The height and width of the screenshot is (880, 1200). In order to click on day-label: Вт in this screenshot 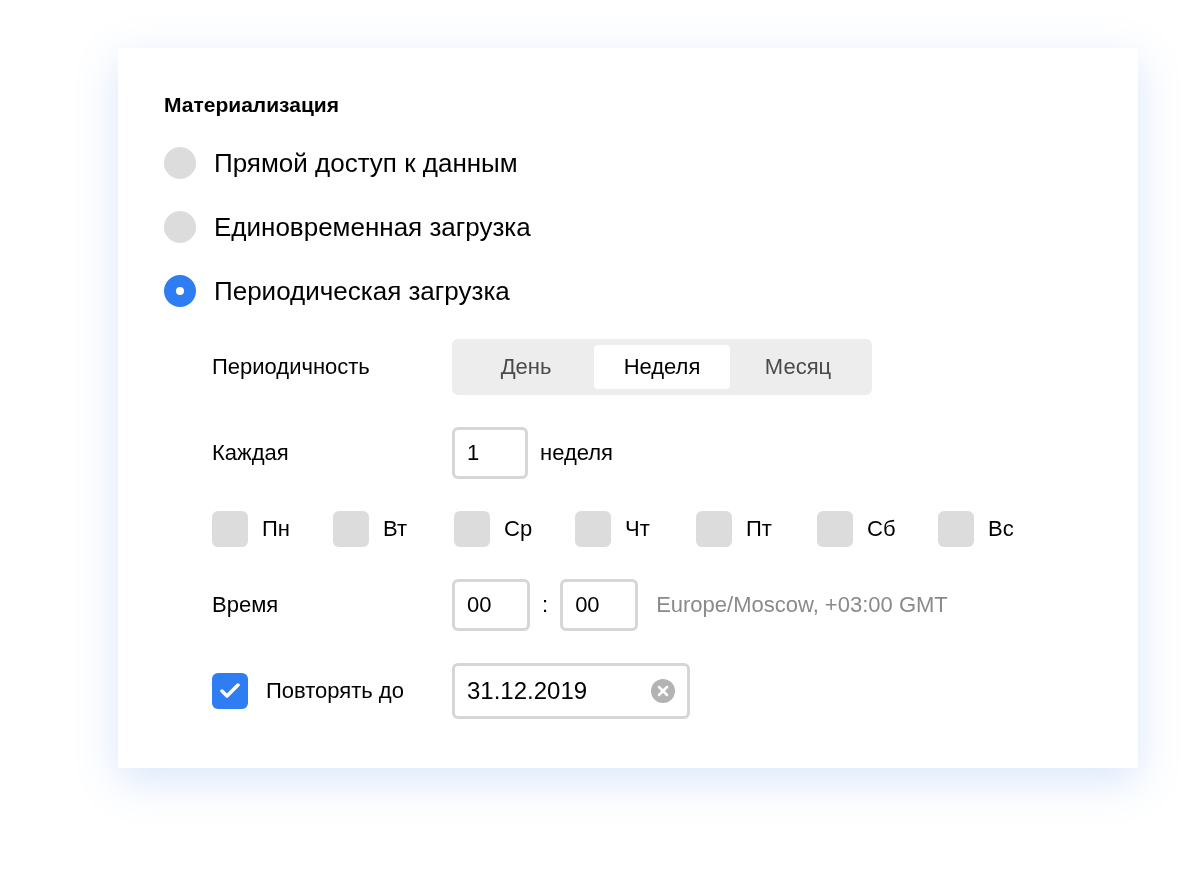, I will do `click(395, 529)`.